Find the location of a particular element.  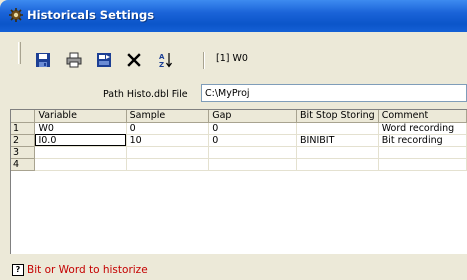

variable-cell: W0 is located at coordinates (80, 128).